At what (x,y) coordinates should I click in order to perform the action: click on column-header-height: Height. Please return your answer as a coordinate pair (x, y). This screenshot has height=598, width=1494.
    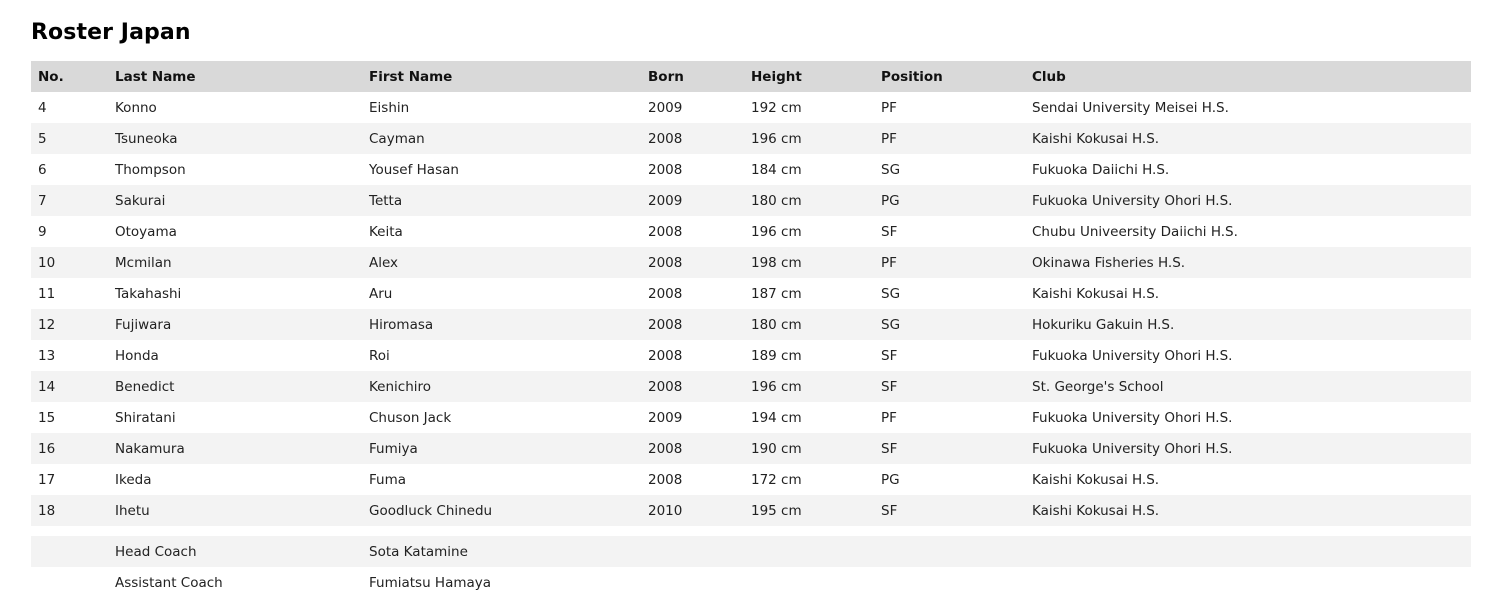
    Looking at the image, I should click on (809, 76).